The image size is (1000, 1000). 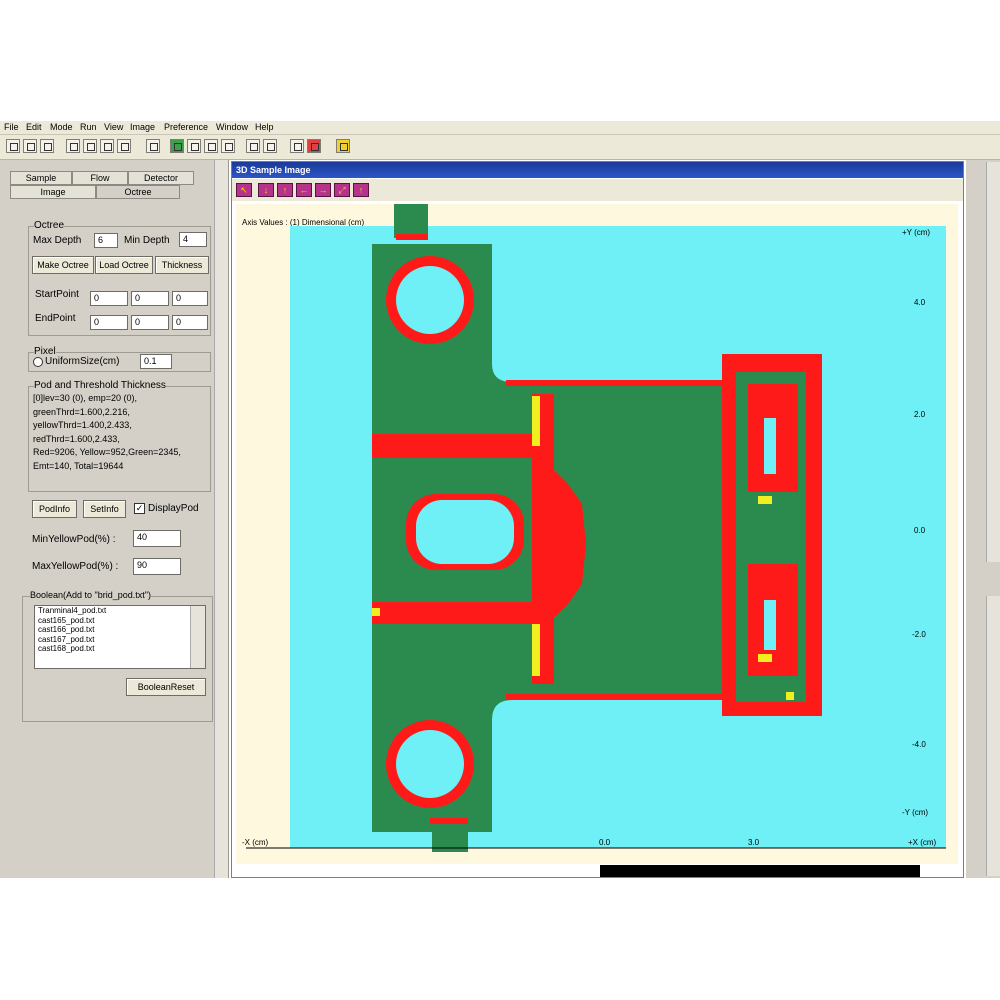 I want to click on y-tick-label: 0.0, so click(x=920, y=530).